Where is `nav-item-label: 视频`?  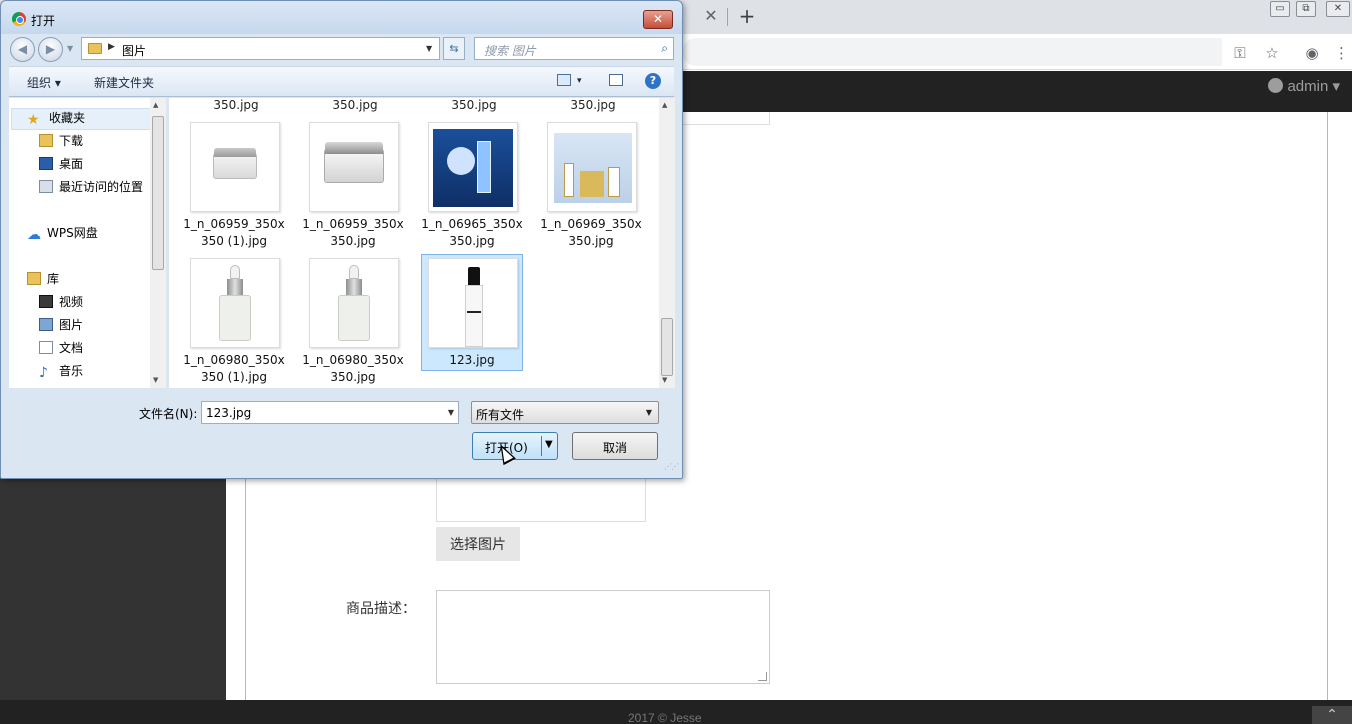 nav-item-label: 视频 is located at coordinates (71, 302).